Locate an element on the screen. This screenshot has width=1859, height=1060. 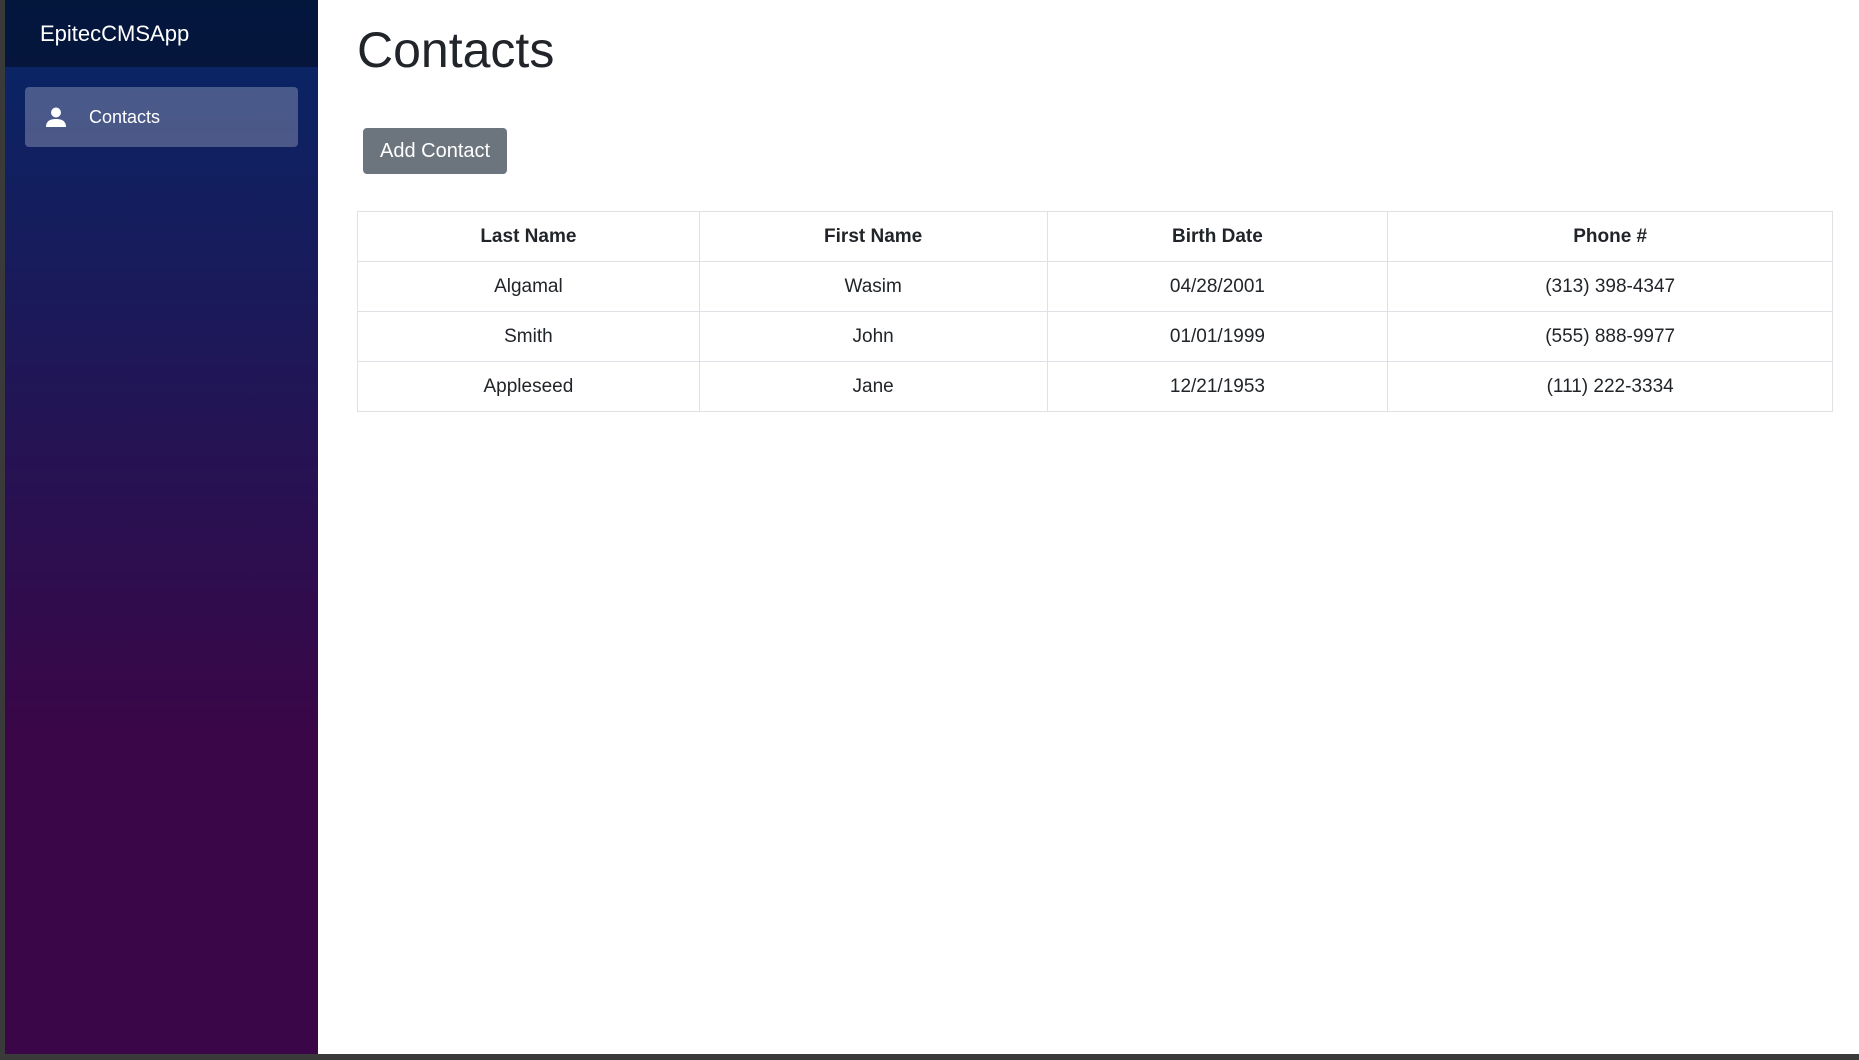
column-header-last-name: Last Name is located at coordinates (528, 236).